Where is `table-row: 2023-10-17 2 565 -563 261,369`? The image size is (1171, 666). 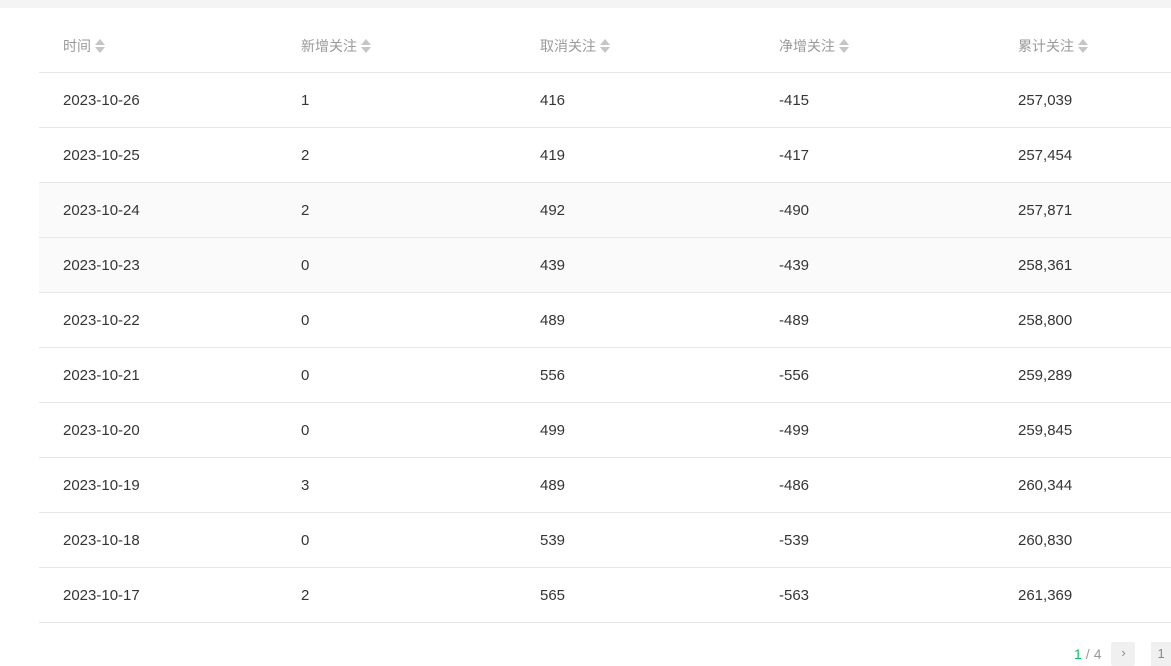
table-row: 2023-10-17 2 565 -563 261,369 is located at coordinates (605, 595).